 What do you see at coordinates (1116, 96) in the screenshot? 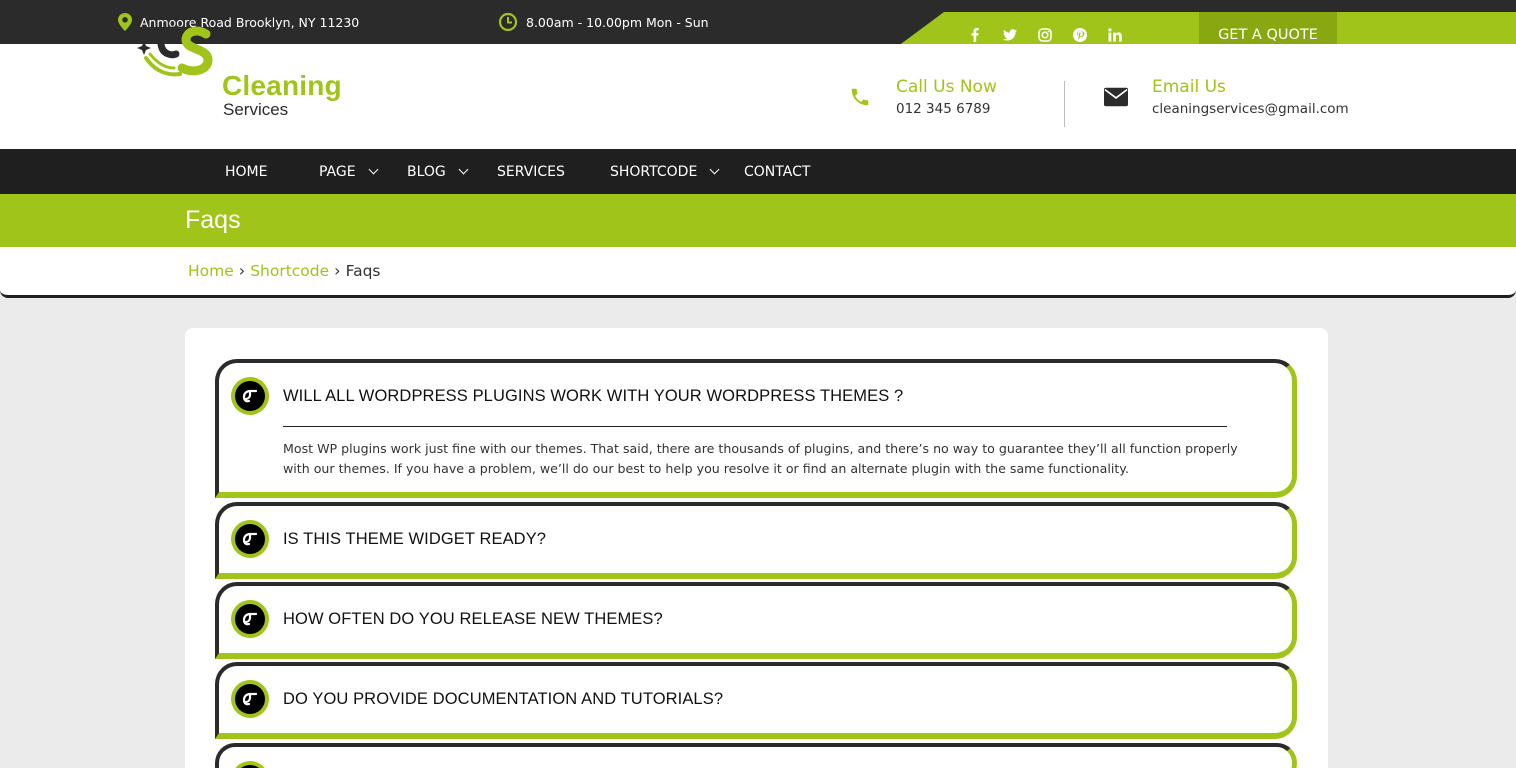
I see `envelope-icon` at bounding box center [1116, 96].